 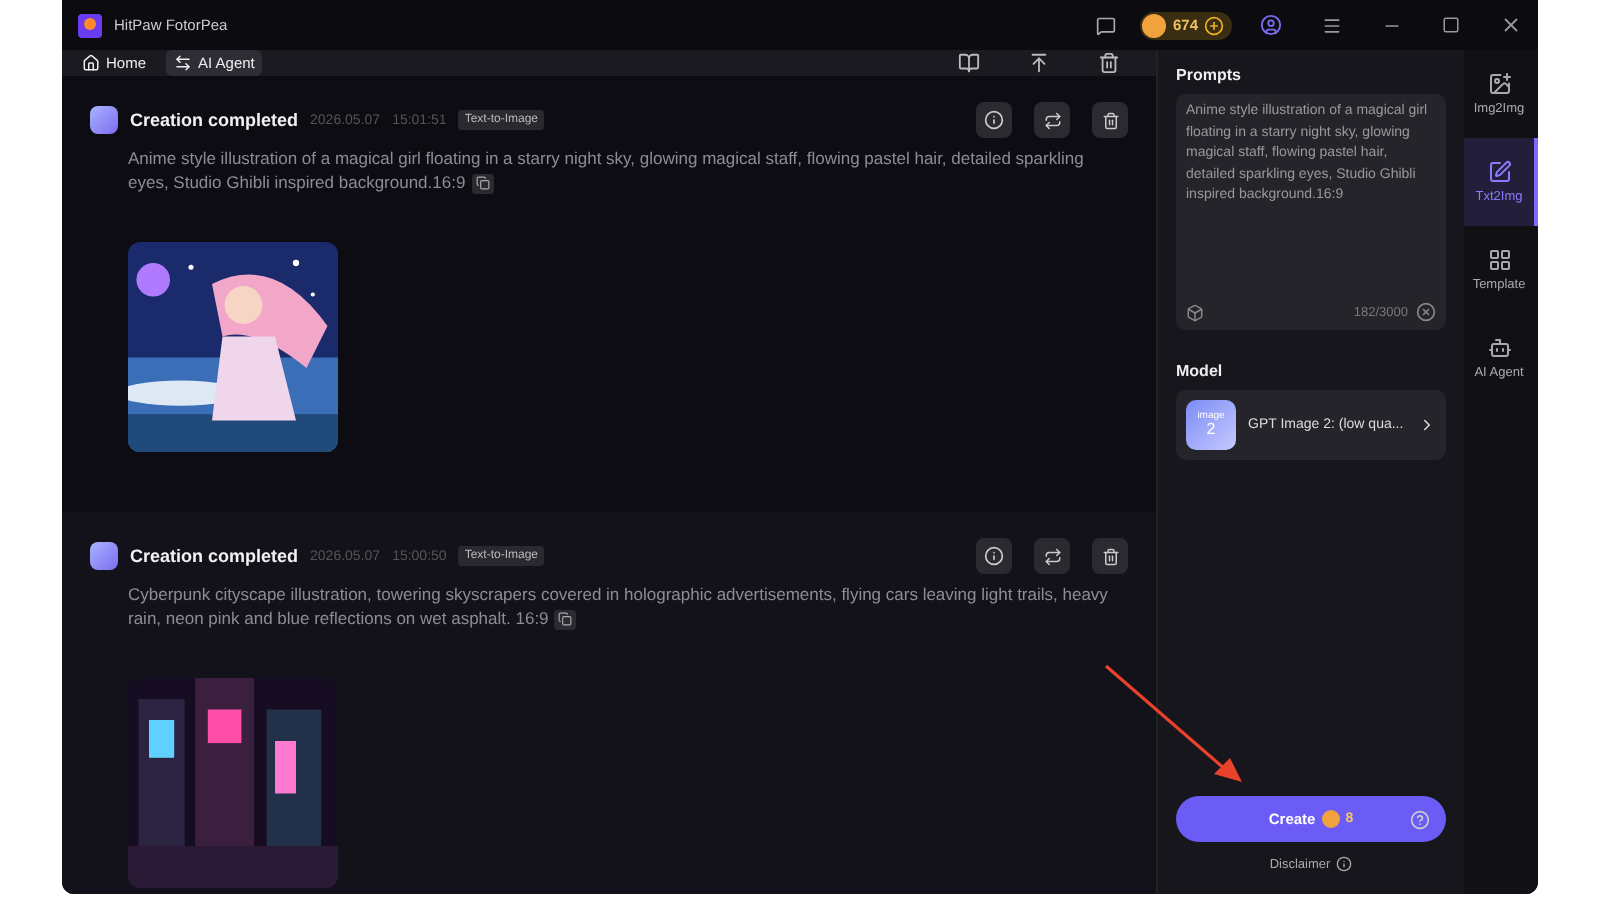 What do you see at coordinates (183, 63) in the screenshot?
I see `swap-icon` at bounding box center [183, 63].